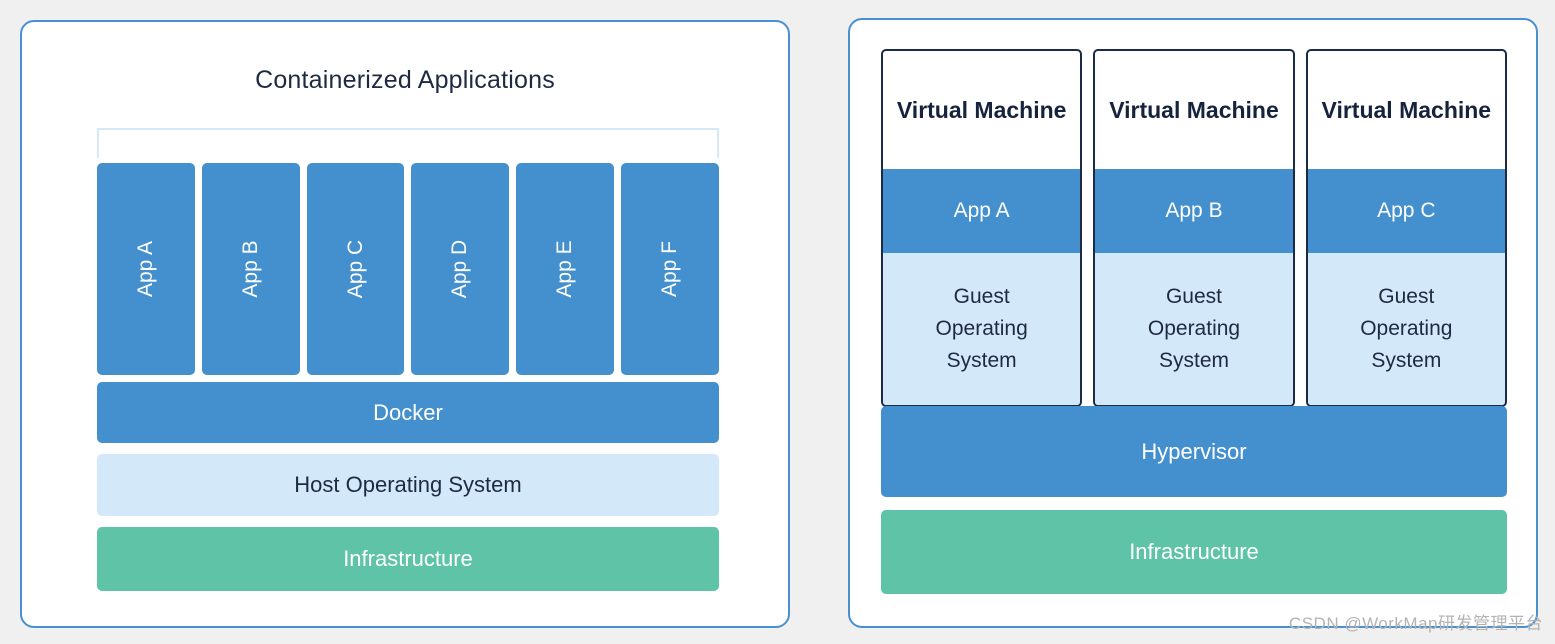 This screenshot has width=1555, height=644. What do you see at coordinates (405, 80) in the screenshot?
I see `page-title: Containerized Applications` at bounding box center [405, 80].